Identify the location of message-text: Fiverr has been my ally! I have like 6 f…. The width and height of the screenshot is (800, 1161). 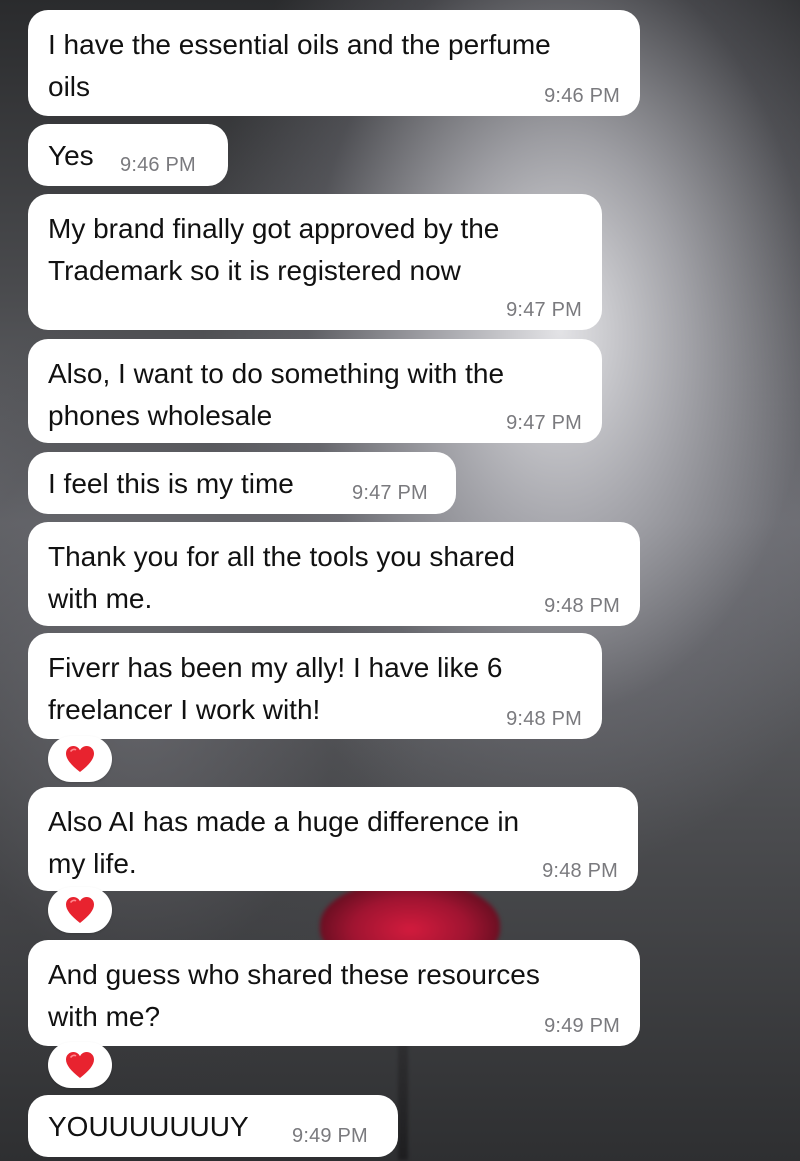
(275, 688).